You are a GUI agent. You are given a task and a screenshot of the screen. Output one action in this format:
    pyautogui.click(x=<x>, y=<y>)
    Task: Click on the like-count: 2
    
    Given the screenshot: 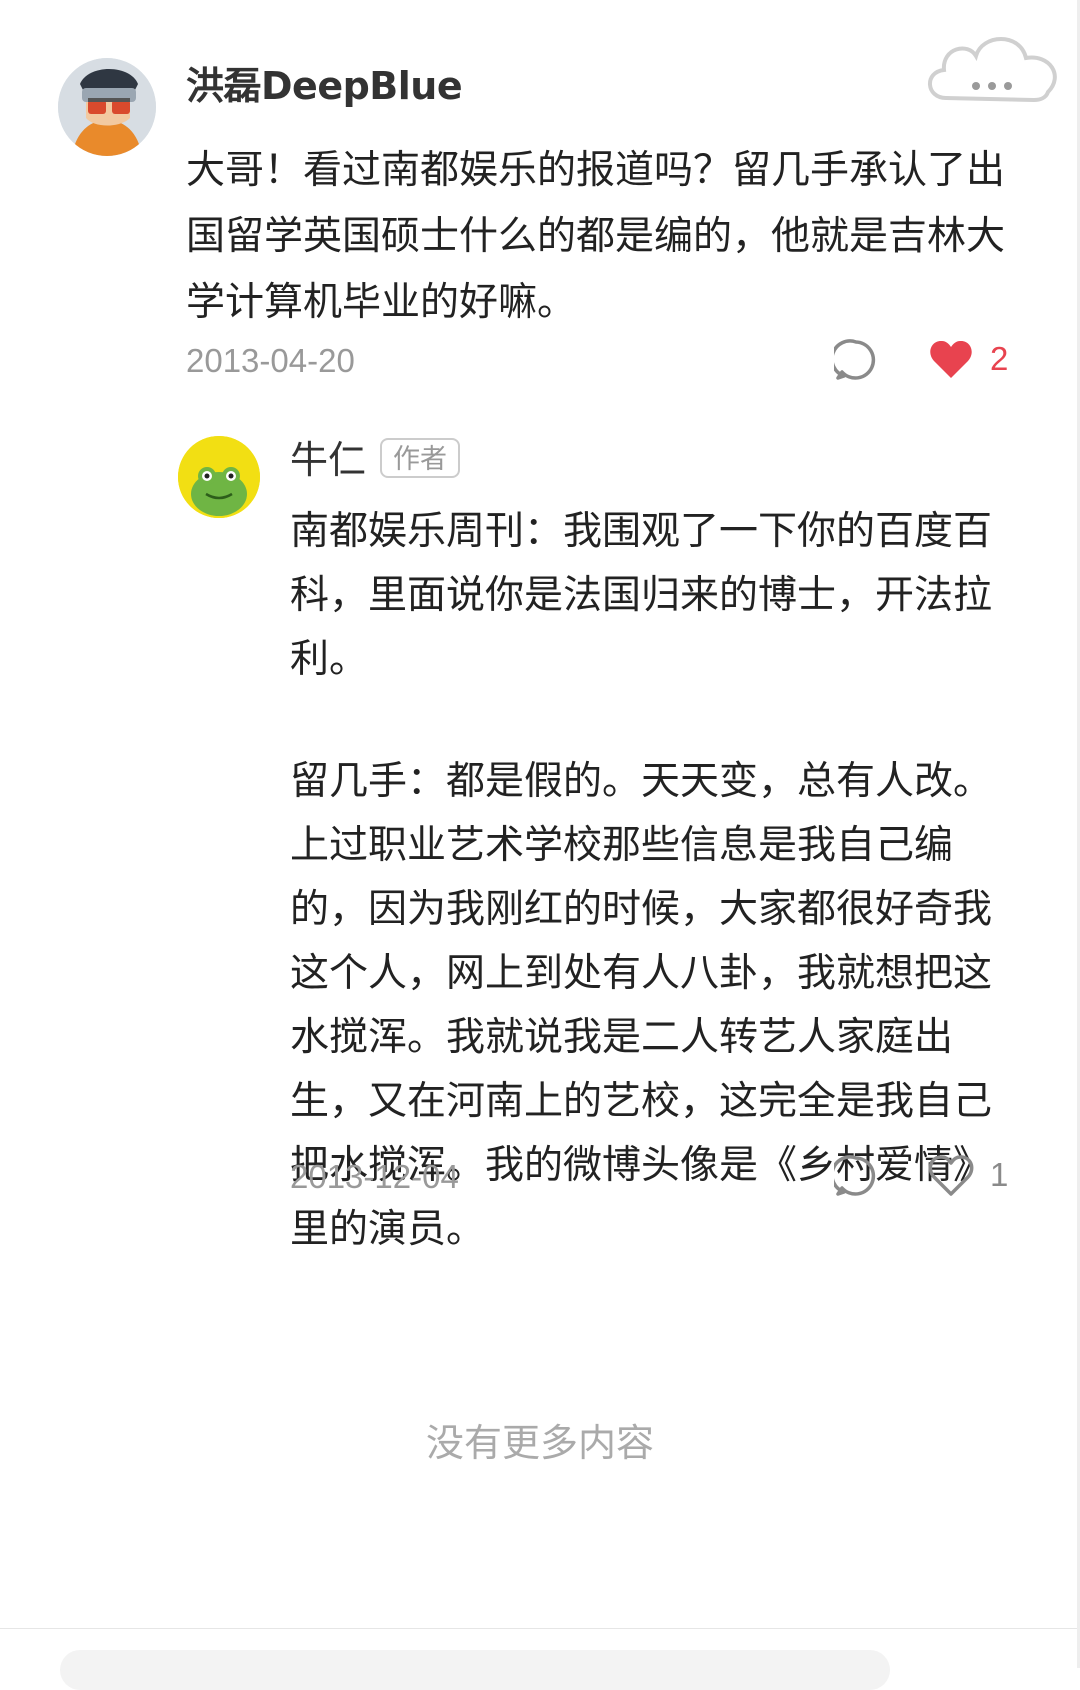 What is the action you would take?
    pyautogui.click(x=999, y=358)
    